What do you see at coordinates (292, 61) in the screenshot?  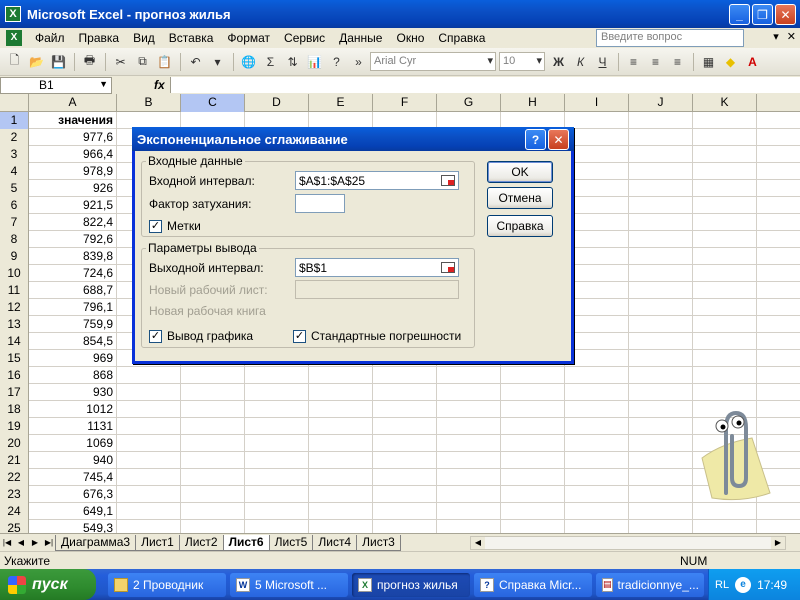 I see `sort-icon: ⇅` at bounding box center [292, 61].